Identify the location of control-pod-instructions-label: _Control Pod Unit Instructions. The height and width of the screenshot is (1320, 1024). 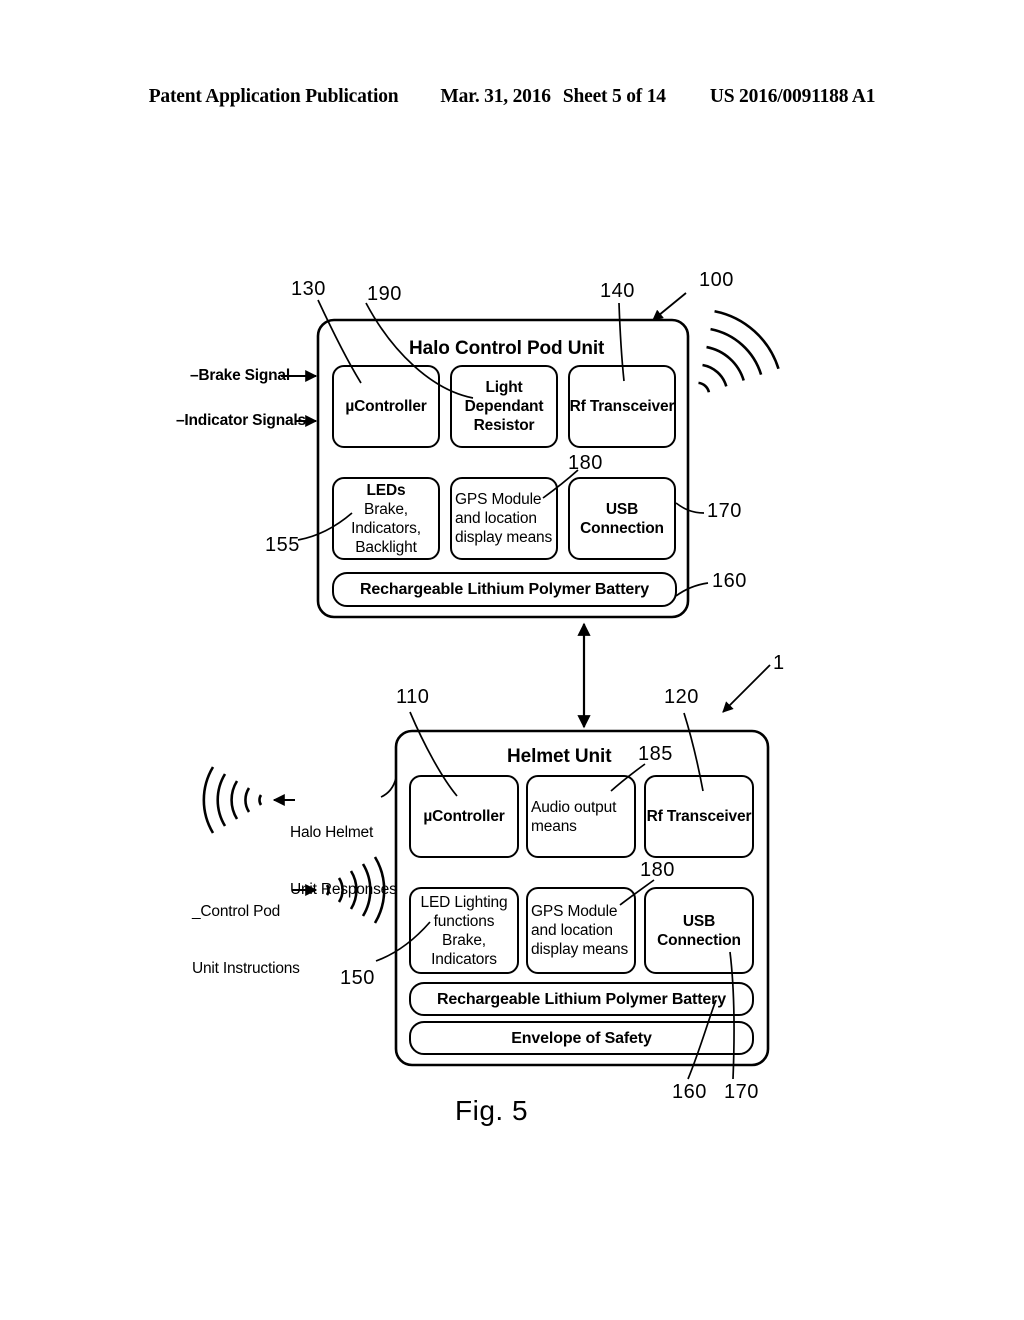
(246, 940).